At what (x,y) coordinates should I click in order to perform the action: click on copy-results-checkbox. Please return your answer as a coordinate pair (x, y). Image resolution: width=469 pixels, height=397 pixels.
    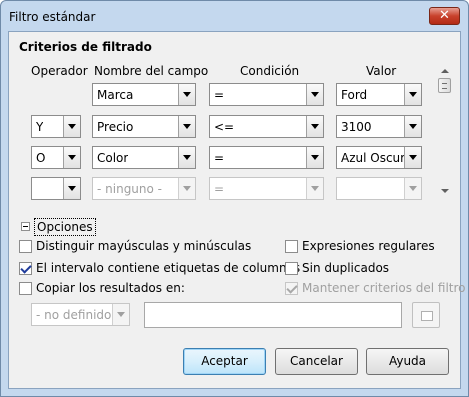
    Looking at the image, I should click on (25, 288).